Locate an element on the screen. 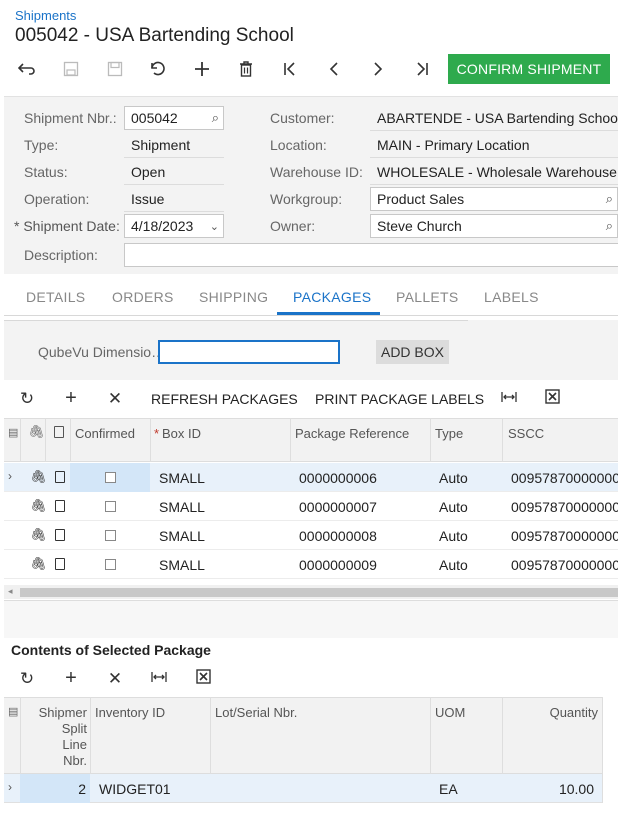 The height and width of the screenshot is (818, 618). package-row: 🖇 SMALL 0000000007 Auto 009578700000000 is located at coordinates (311, 506).